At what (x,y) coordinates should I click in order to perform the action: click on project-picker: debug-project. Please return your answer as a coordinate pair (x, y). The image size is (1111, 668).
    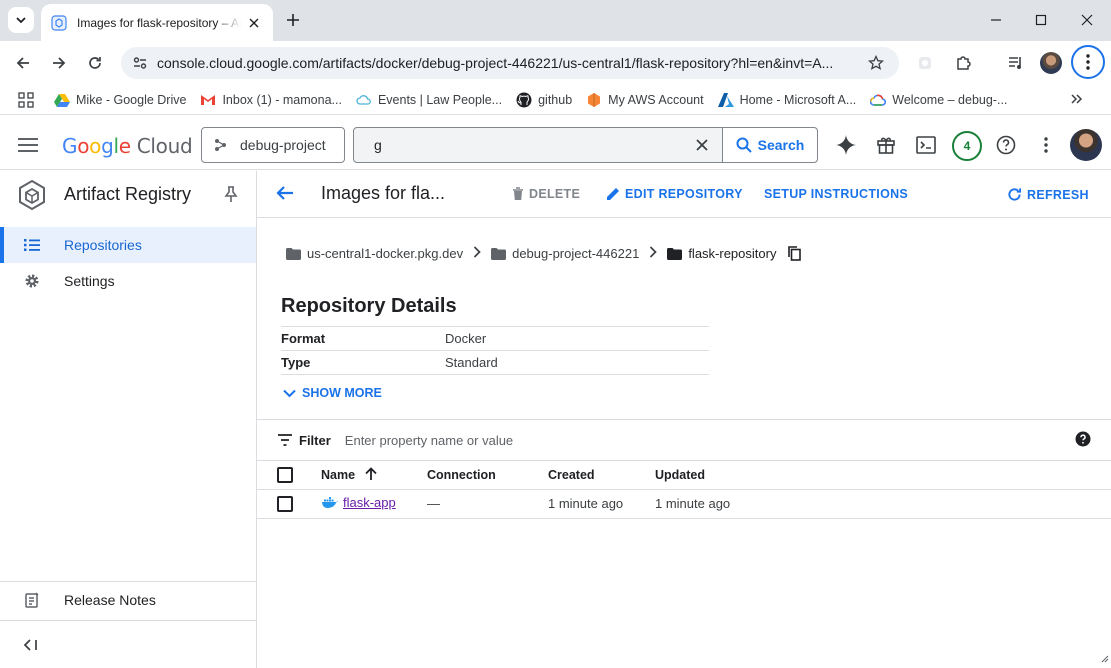
    Looking at the image, I should click on (273, 145).